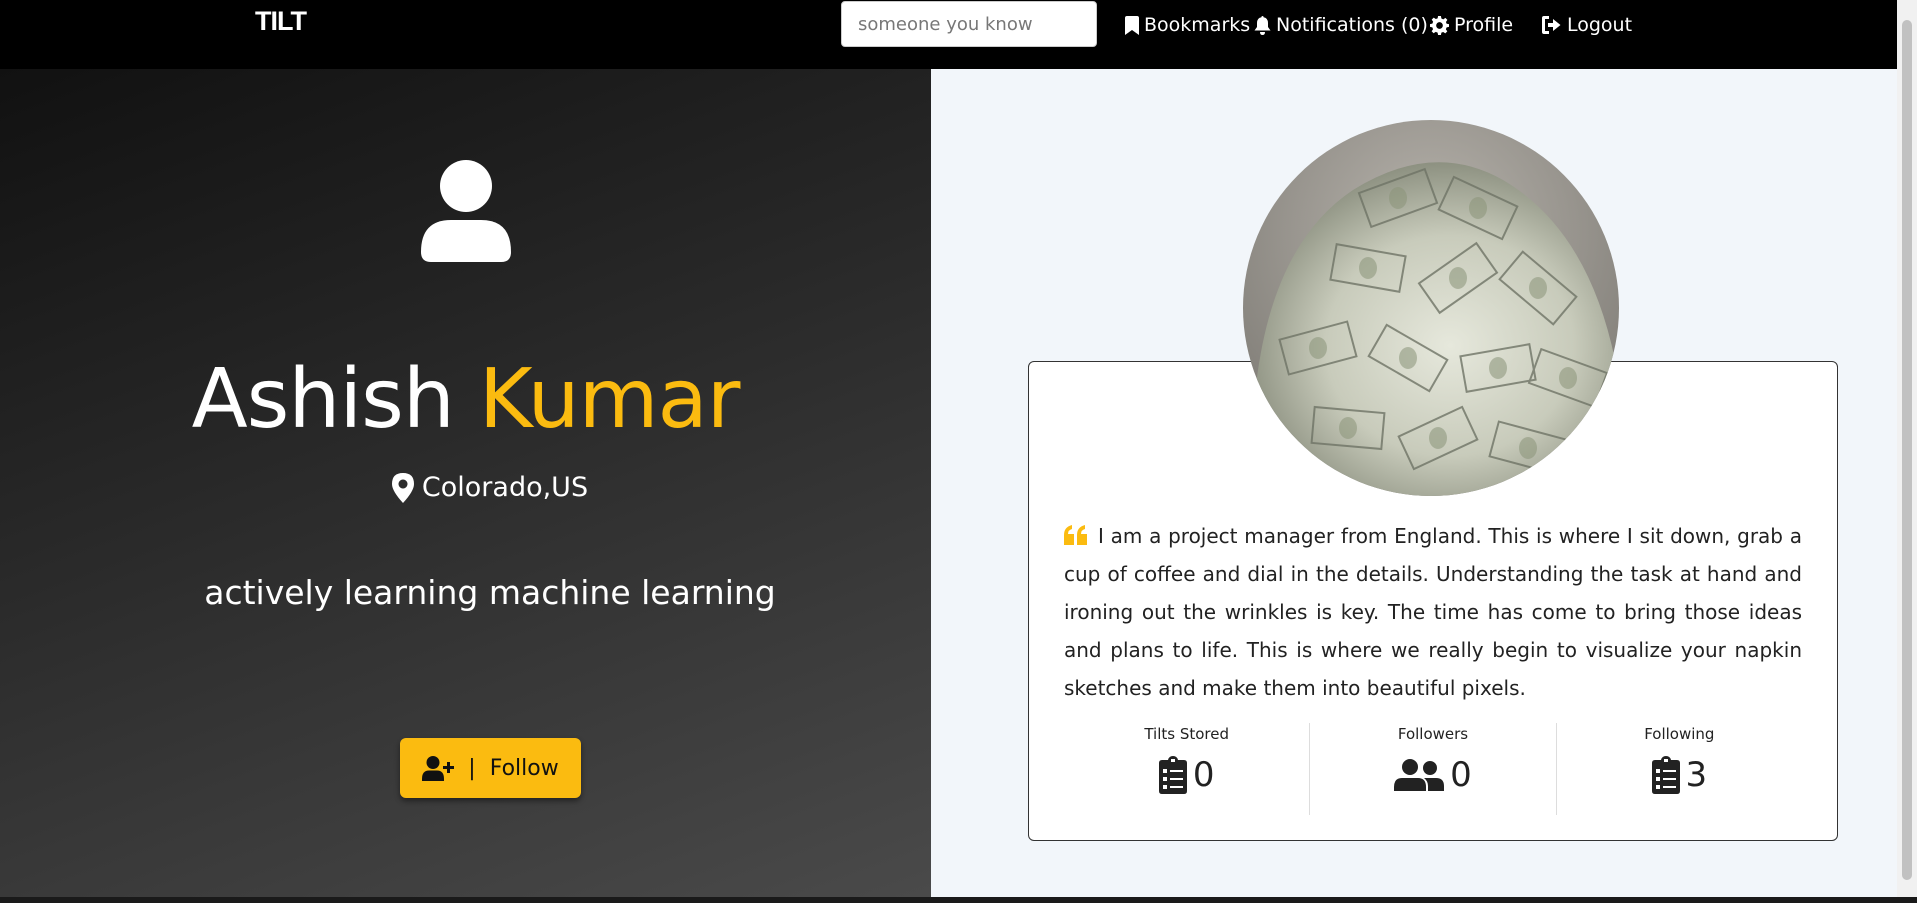  I want to click on stat-tilts-stored: Tilts Stored 0, so click(1186, 769).